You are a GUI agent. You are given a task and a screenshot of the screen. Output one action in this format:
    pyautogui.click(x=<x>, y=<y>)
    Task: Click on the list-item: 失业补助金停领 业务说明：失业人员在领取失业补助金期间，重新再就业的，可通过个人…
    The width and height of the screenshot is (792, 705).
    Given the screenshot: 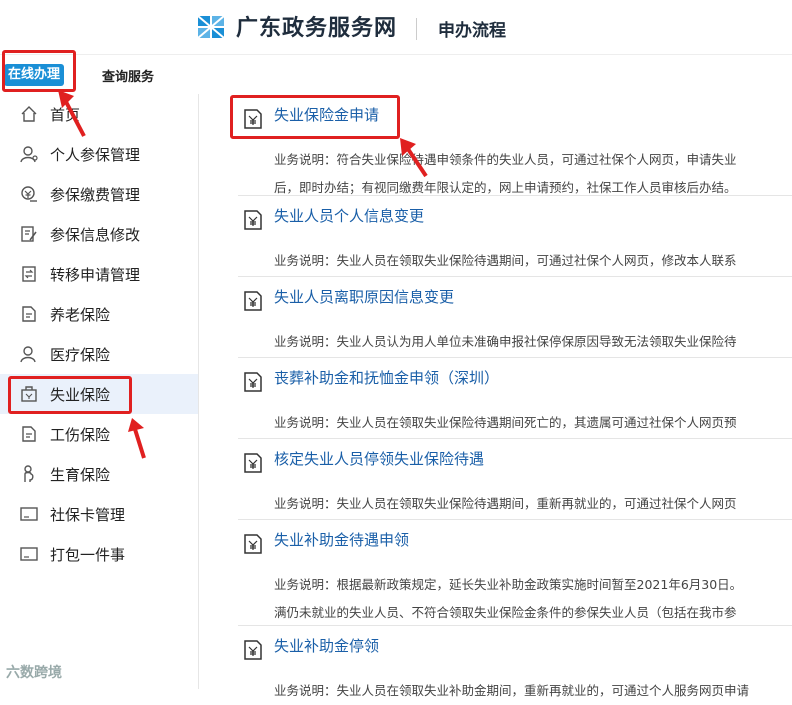 What is the action you would take?
    pyautogui.click(x=515, y=661)
    